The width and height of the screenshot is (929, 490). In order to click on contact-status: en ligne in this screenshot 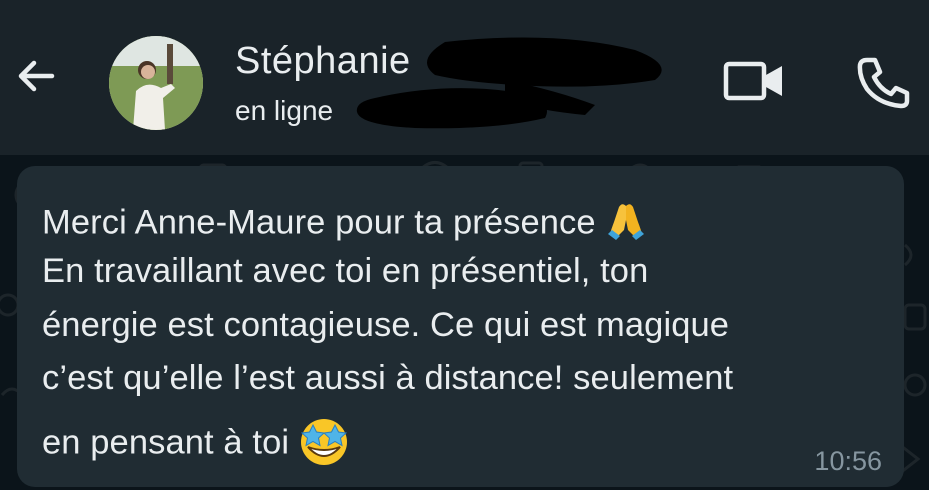, I will do `click(284, 110)`.